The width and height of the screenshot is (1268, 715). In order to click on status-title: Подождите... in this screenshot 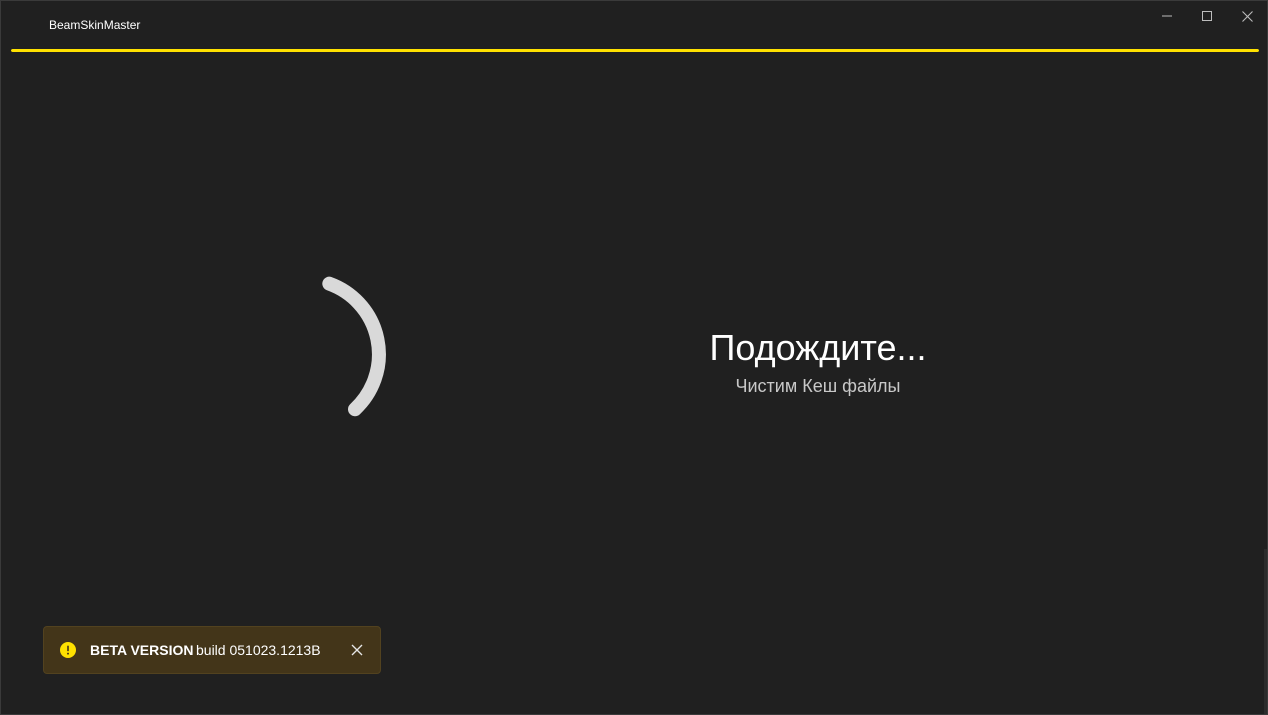, I will do `click(818, 347)`.